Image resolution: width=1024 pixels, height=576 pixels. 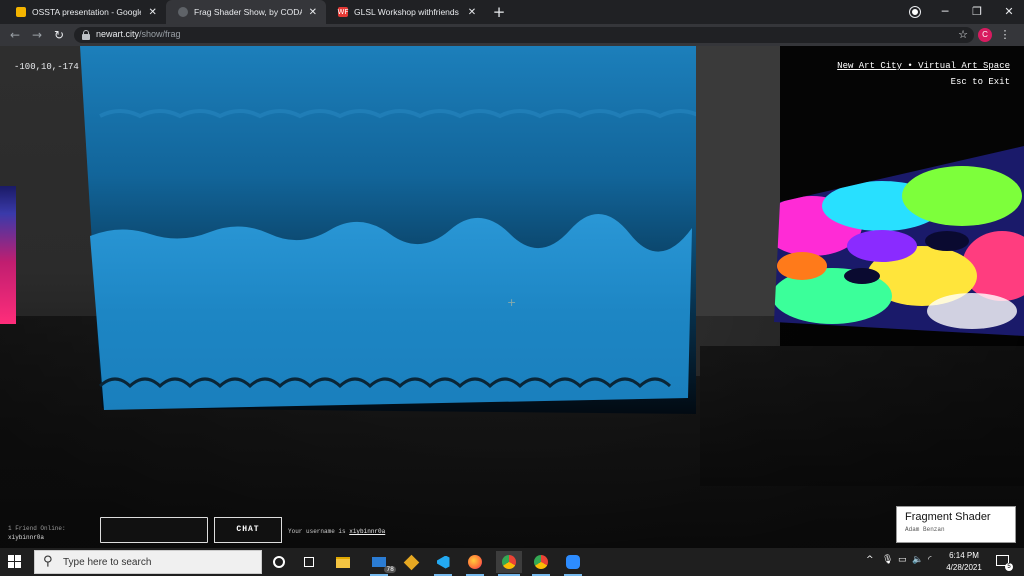 What do you see at coordinates (964, 567) in the screenshot?
I see `clock-date: 4/28/2021` at bounding box center [964, 567].